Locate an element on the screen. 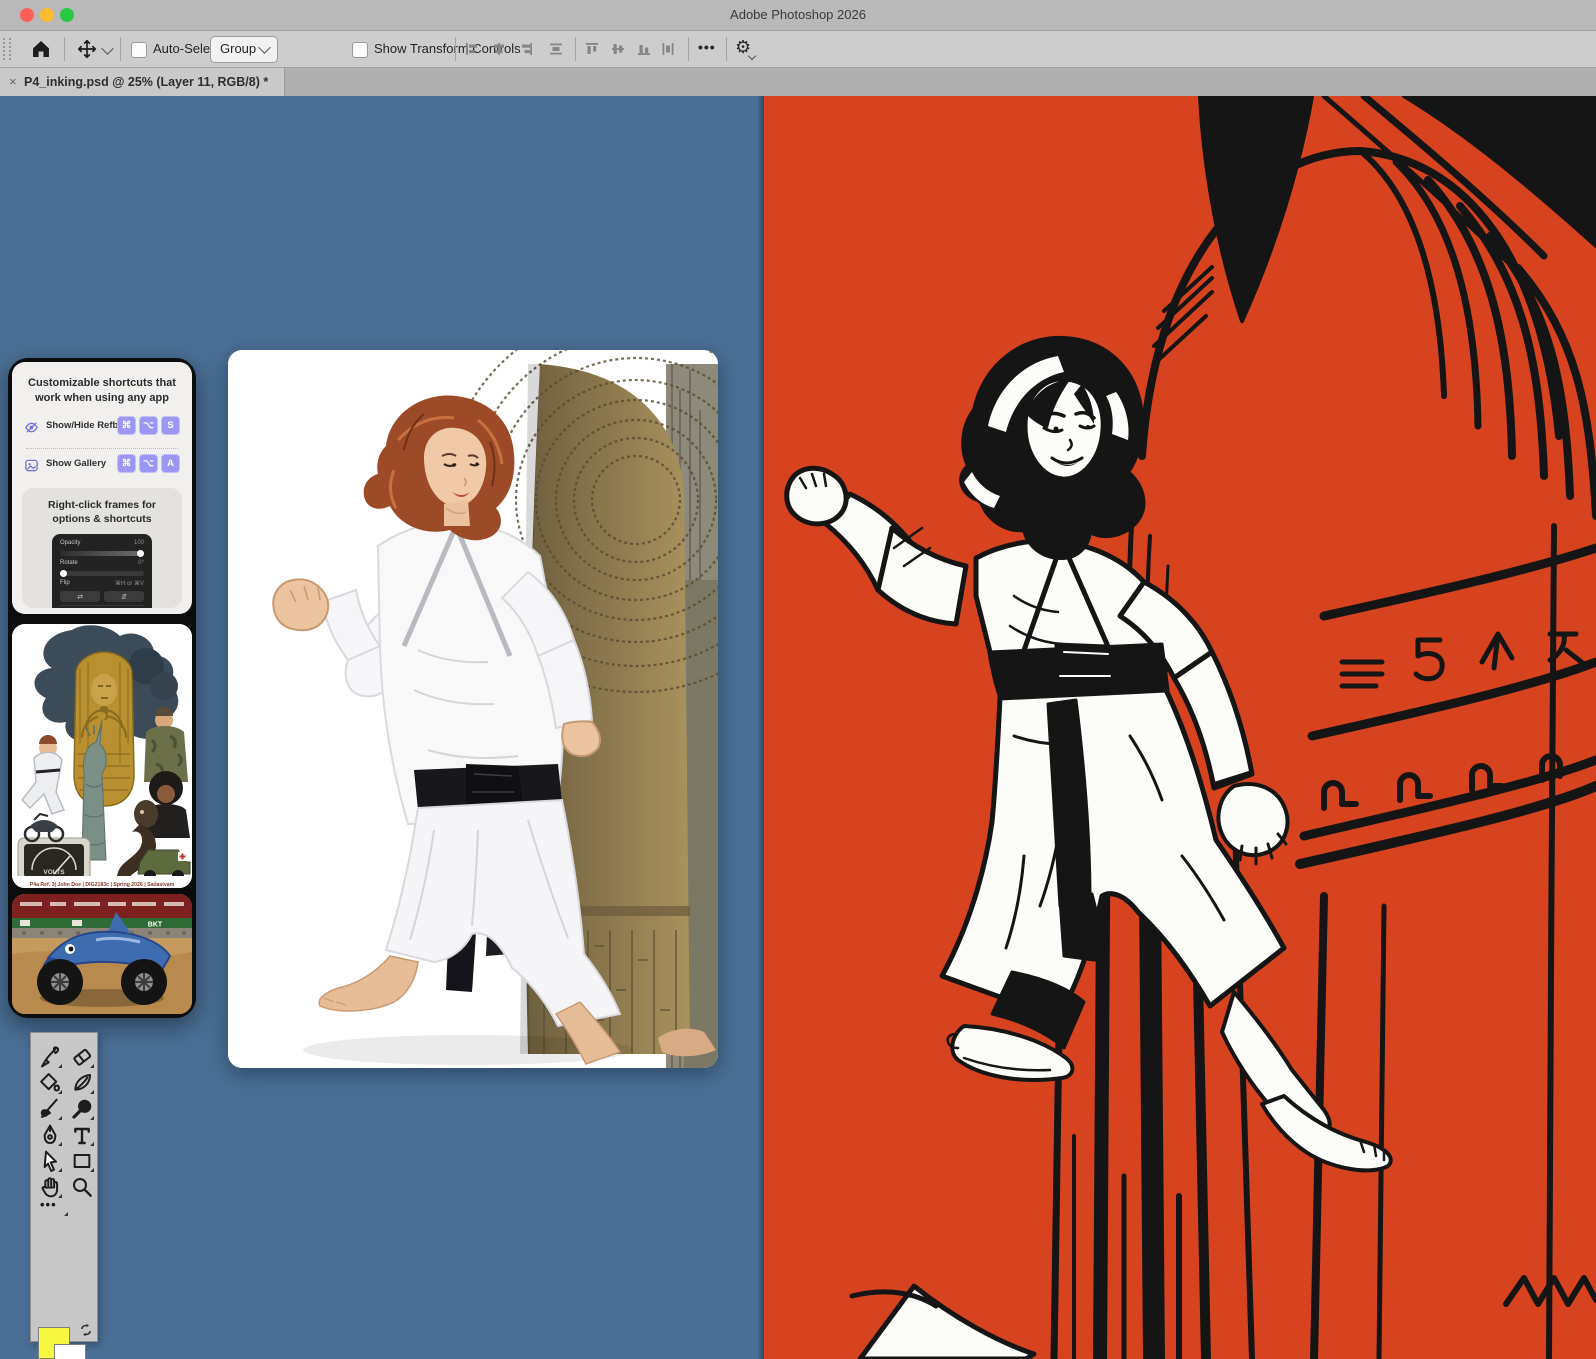  more-tools-button: ••• is located at coordinates (53, 1207).